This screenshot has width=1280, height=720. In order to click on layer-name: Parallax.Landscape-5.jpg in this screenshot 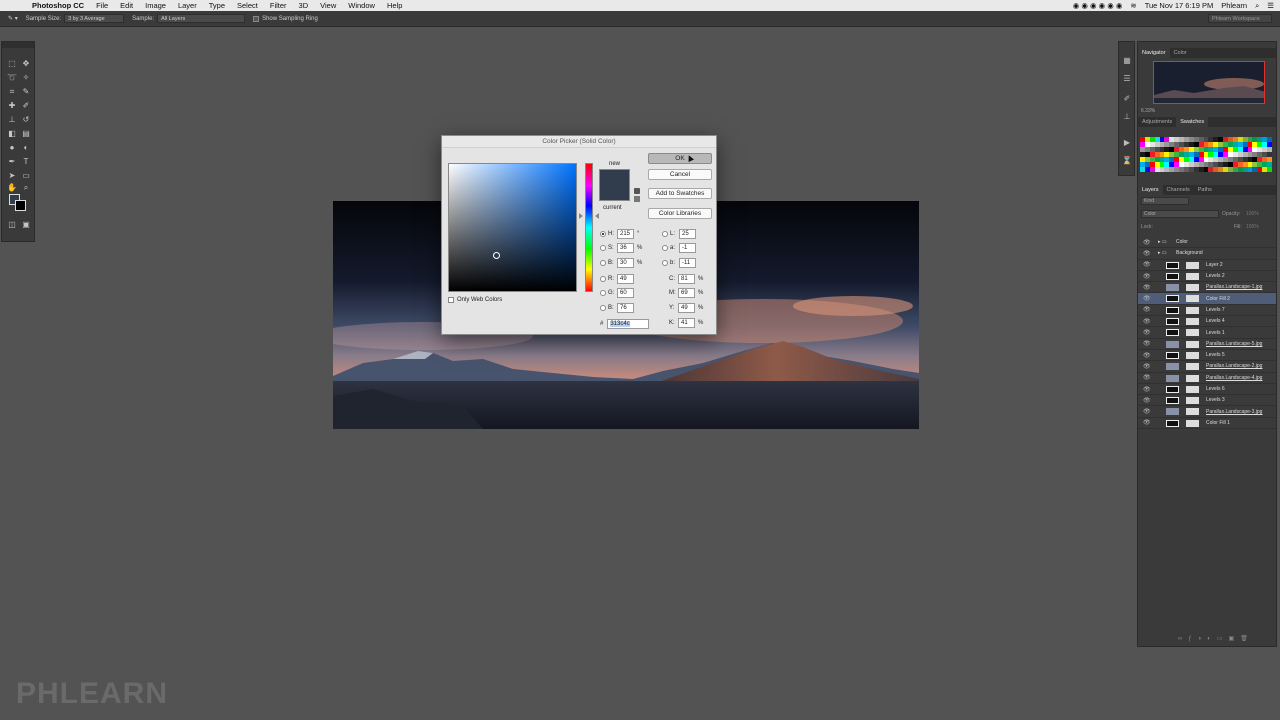, I will do `click(1234, 344)`.